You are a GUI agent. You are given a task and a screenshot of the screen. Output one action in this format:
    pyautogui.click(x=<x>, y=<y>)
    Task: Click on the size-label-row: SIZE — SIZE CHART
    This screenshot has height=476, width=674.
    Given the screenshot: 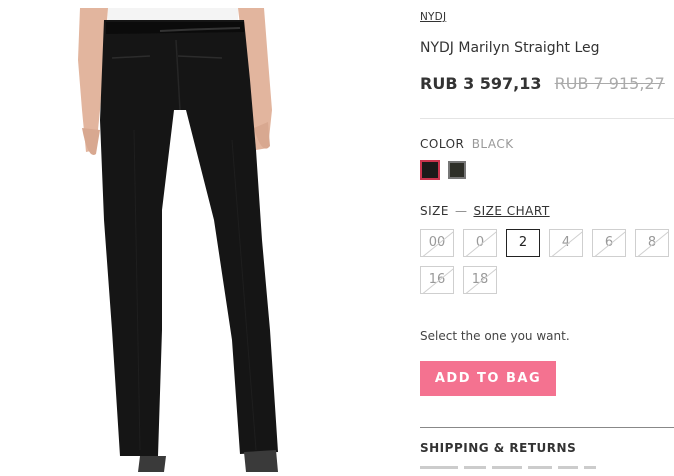 What is the action you would take?
    pyautogui.click(x=485, y=211)
    